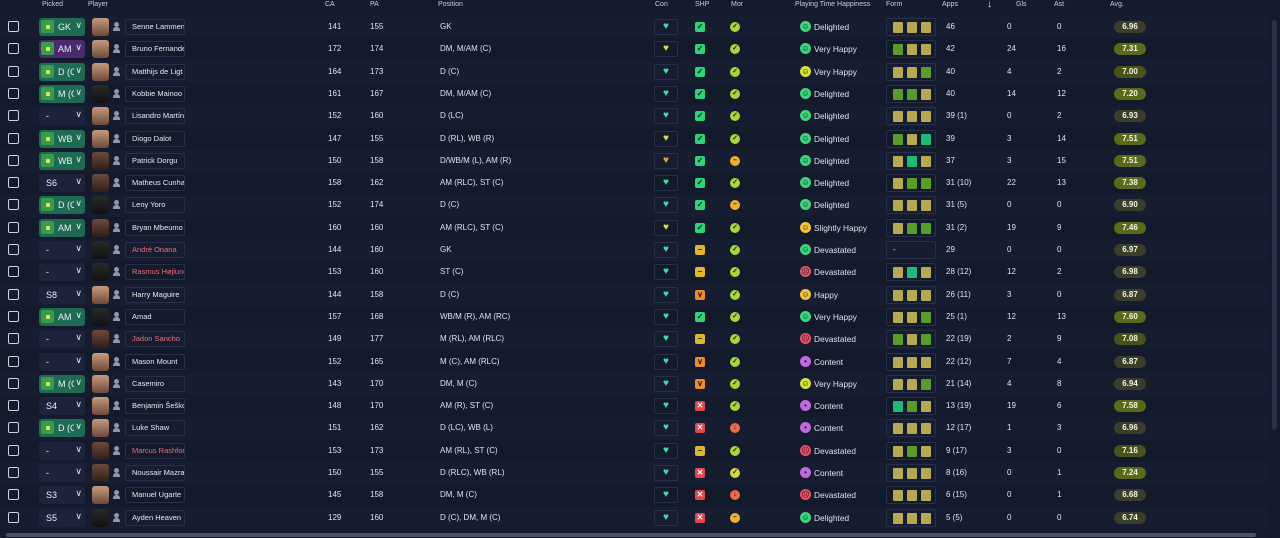 The height and width of the screenshot is (538, 1280). What do you see at coordinates (737, 4) in the screenshot?
I see `col-mor-header: Mor` at bounding box center [737, 4].